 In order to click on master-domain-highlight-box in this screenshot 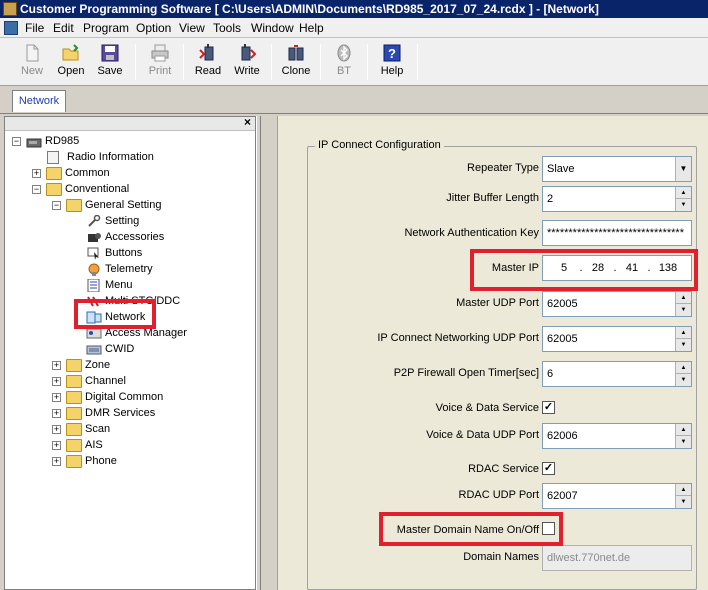, I will do `click(471, 529)`.